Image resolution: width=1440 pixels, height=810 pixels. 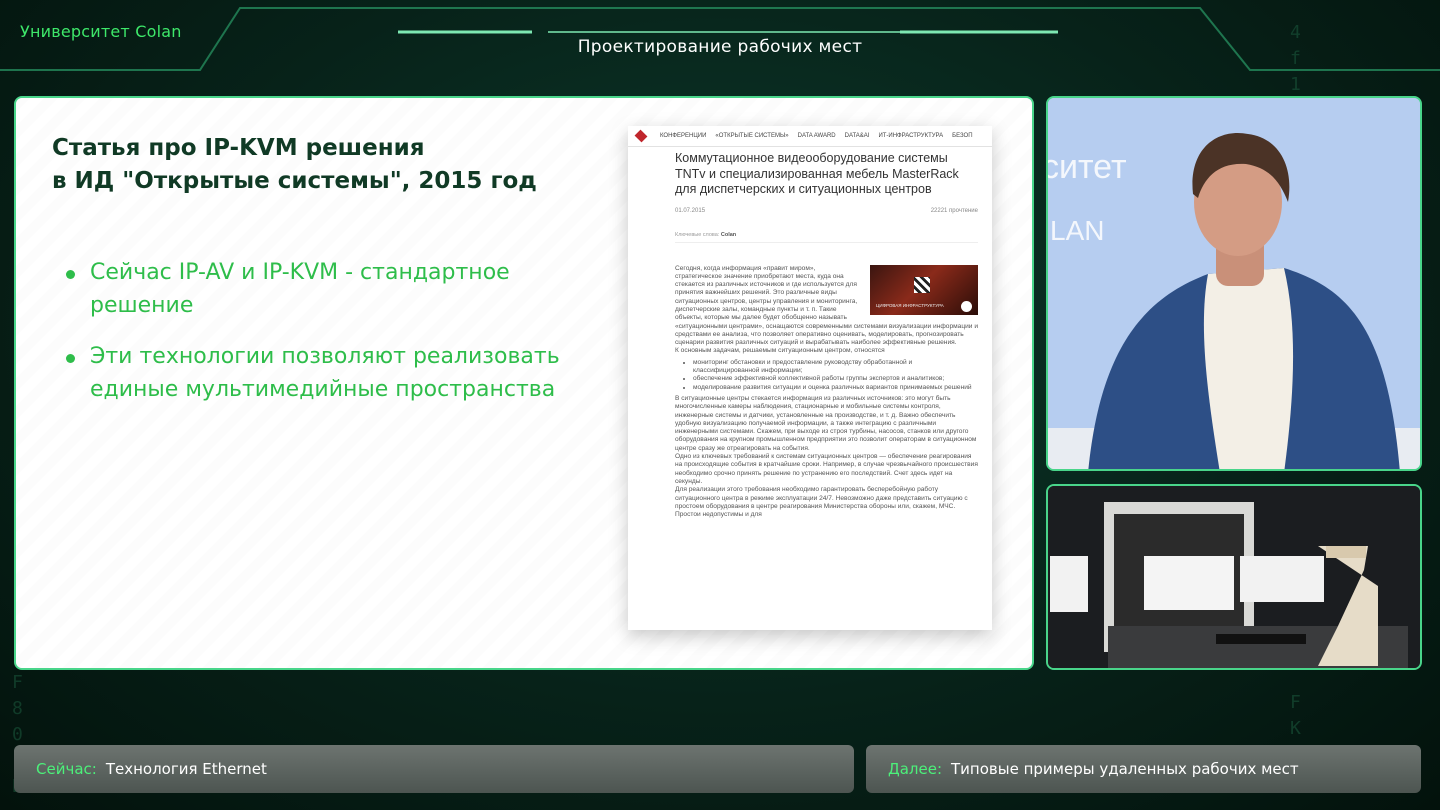 What do you see at coordinates (966, 306) in the screenshot?
I see `play-icon` at bounding box center [966, 306].